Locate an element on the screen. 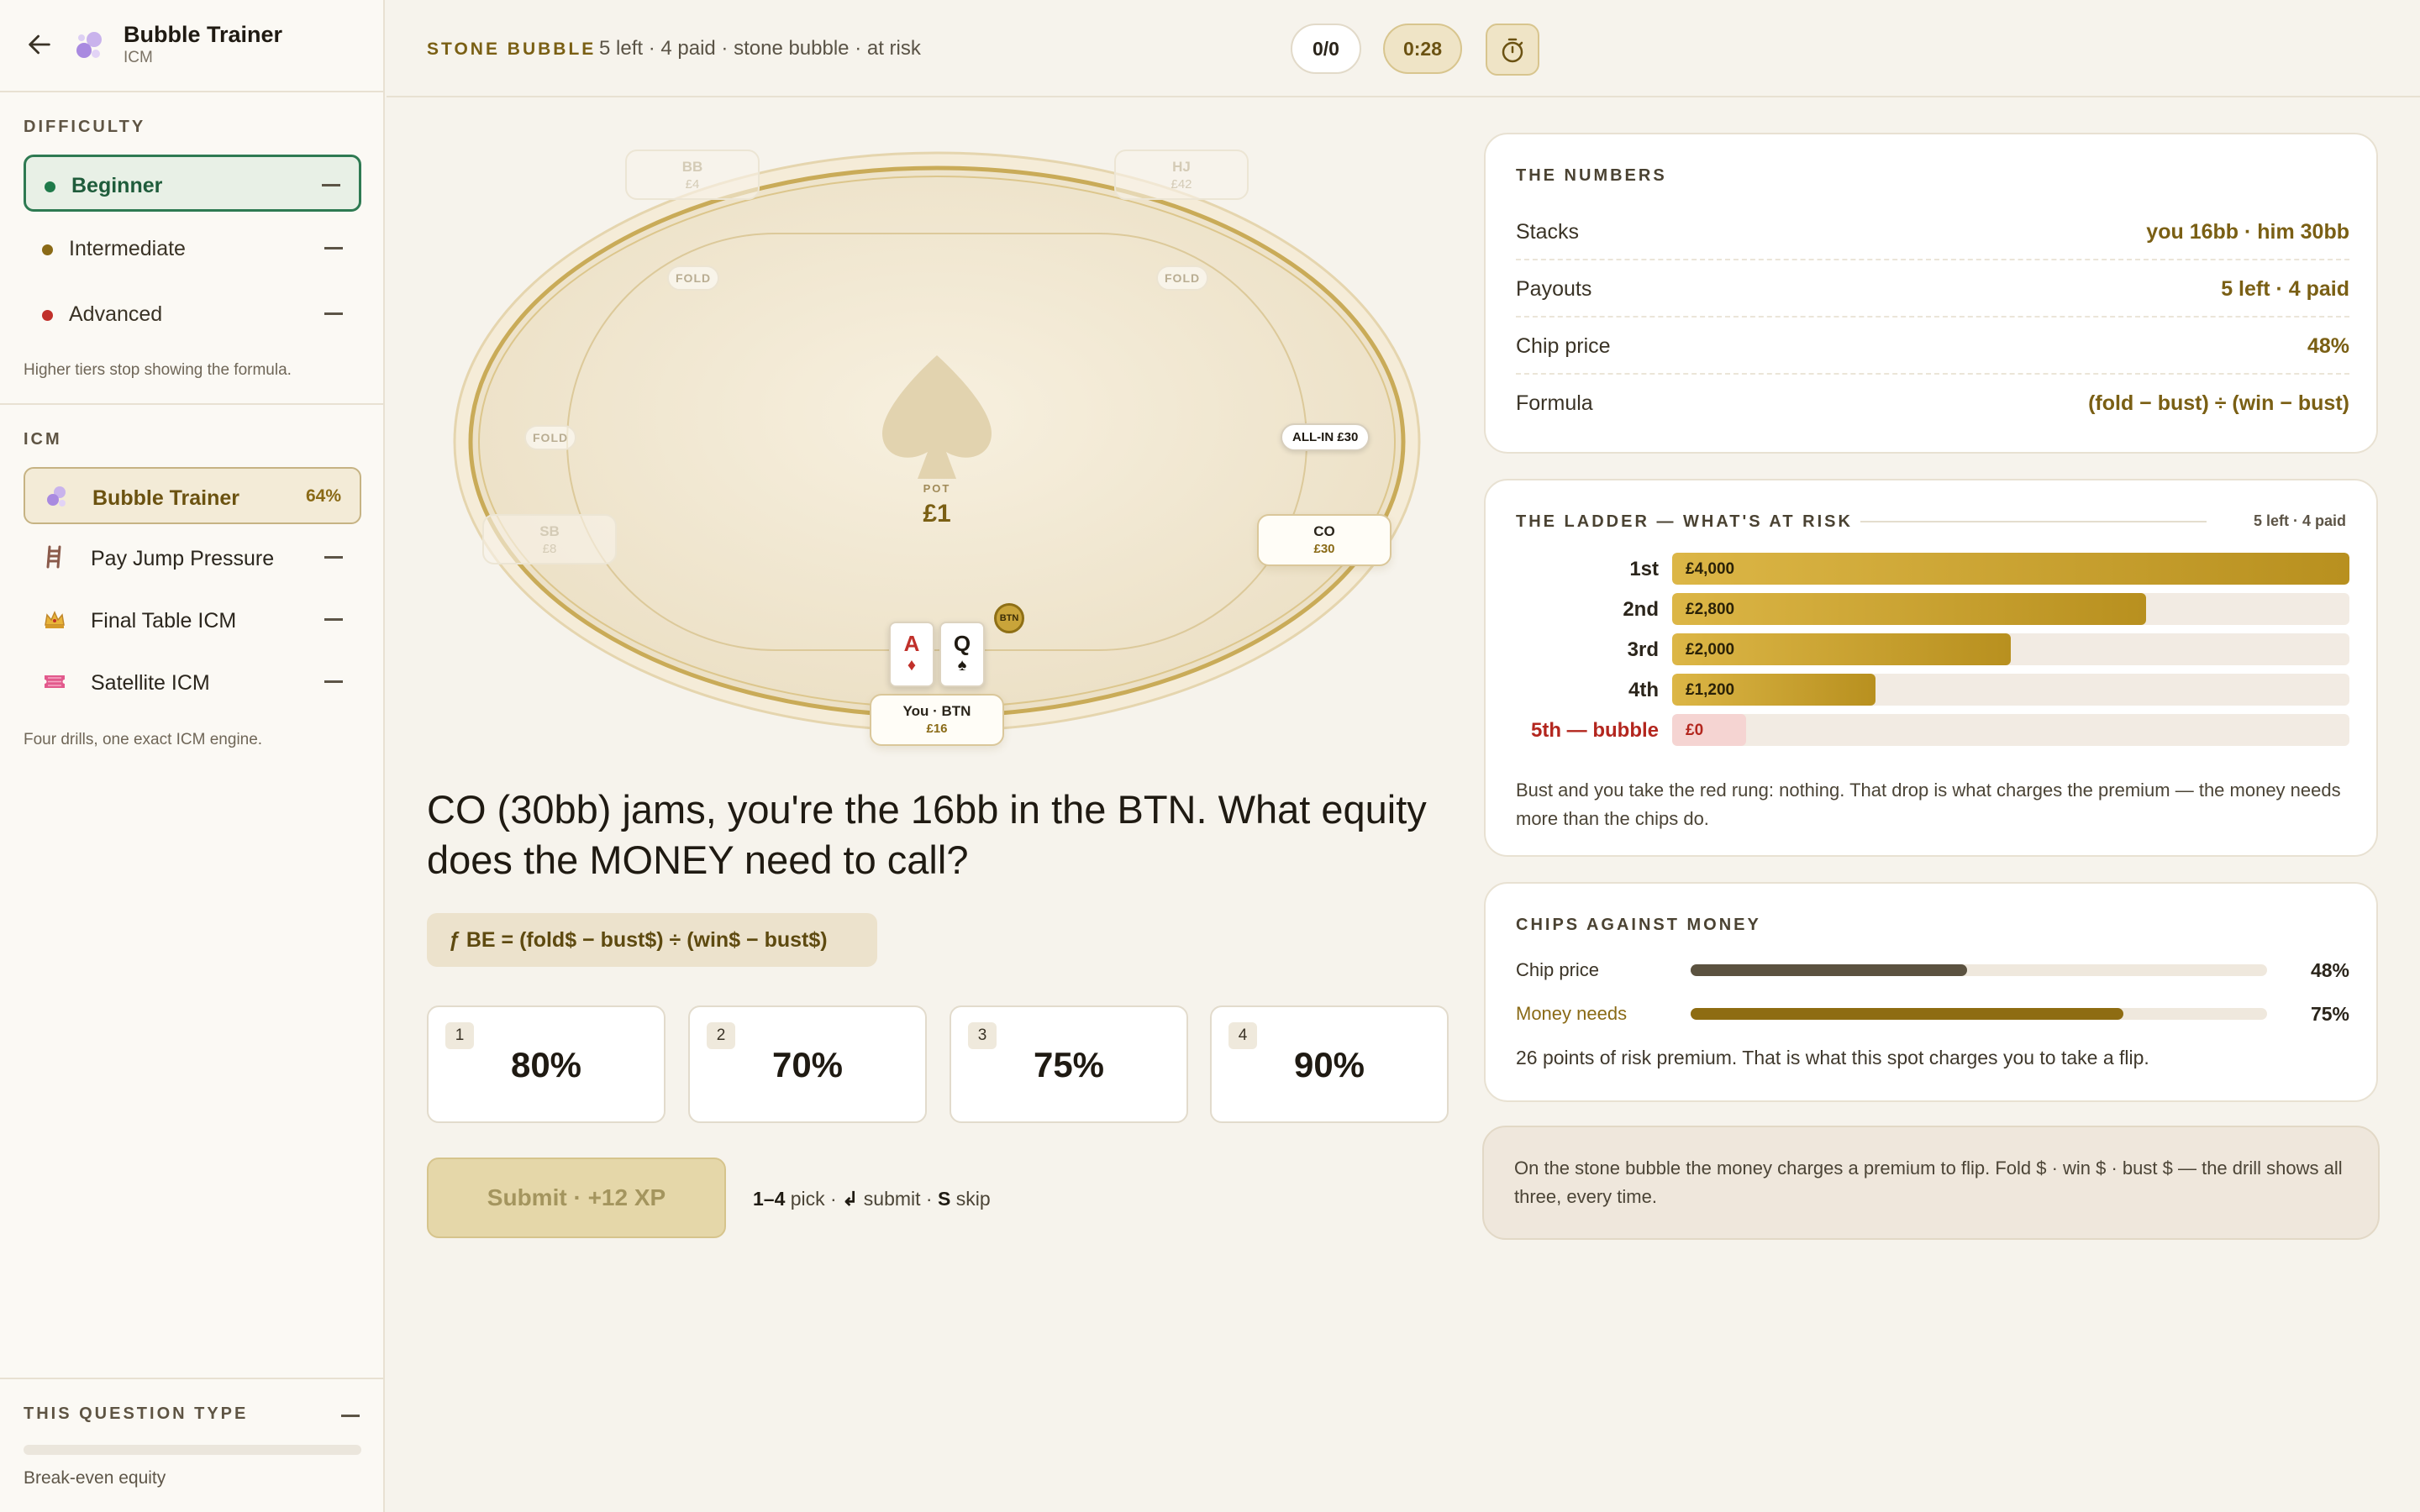 The image size is (2420, 1512). score-pill: 0/0 is located at coordinates (1326, 49).